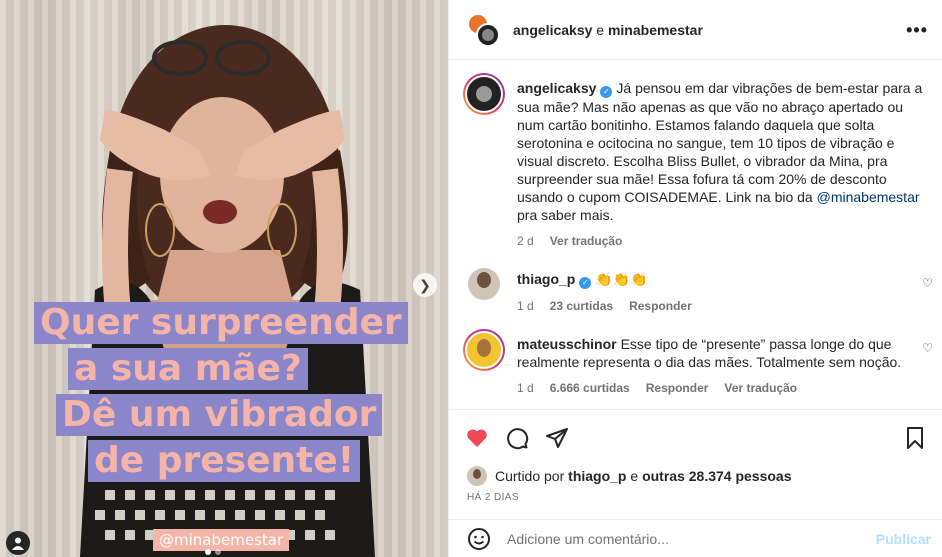 Image resolution: width=942 pixels, height=557 pixels. I want to click on next-image-button: ❯, so click(425, 285).